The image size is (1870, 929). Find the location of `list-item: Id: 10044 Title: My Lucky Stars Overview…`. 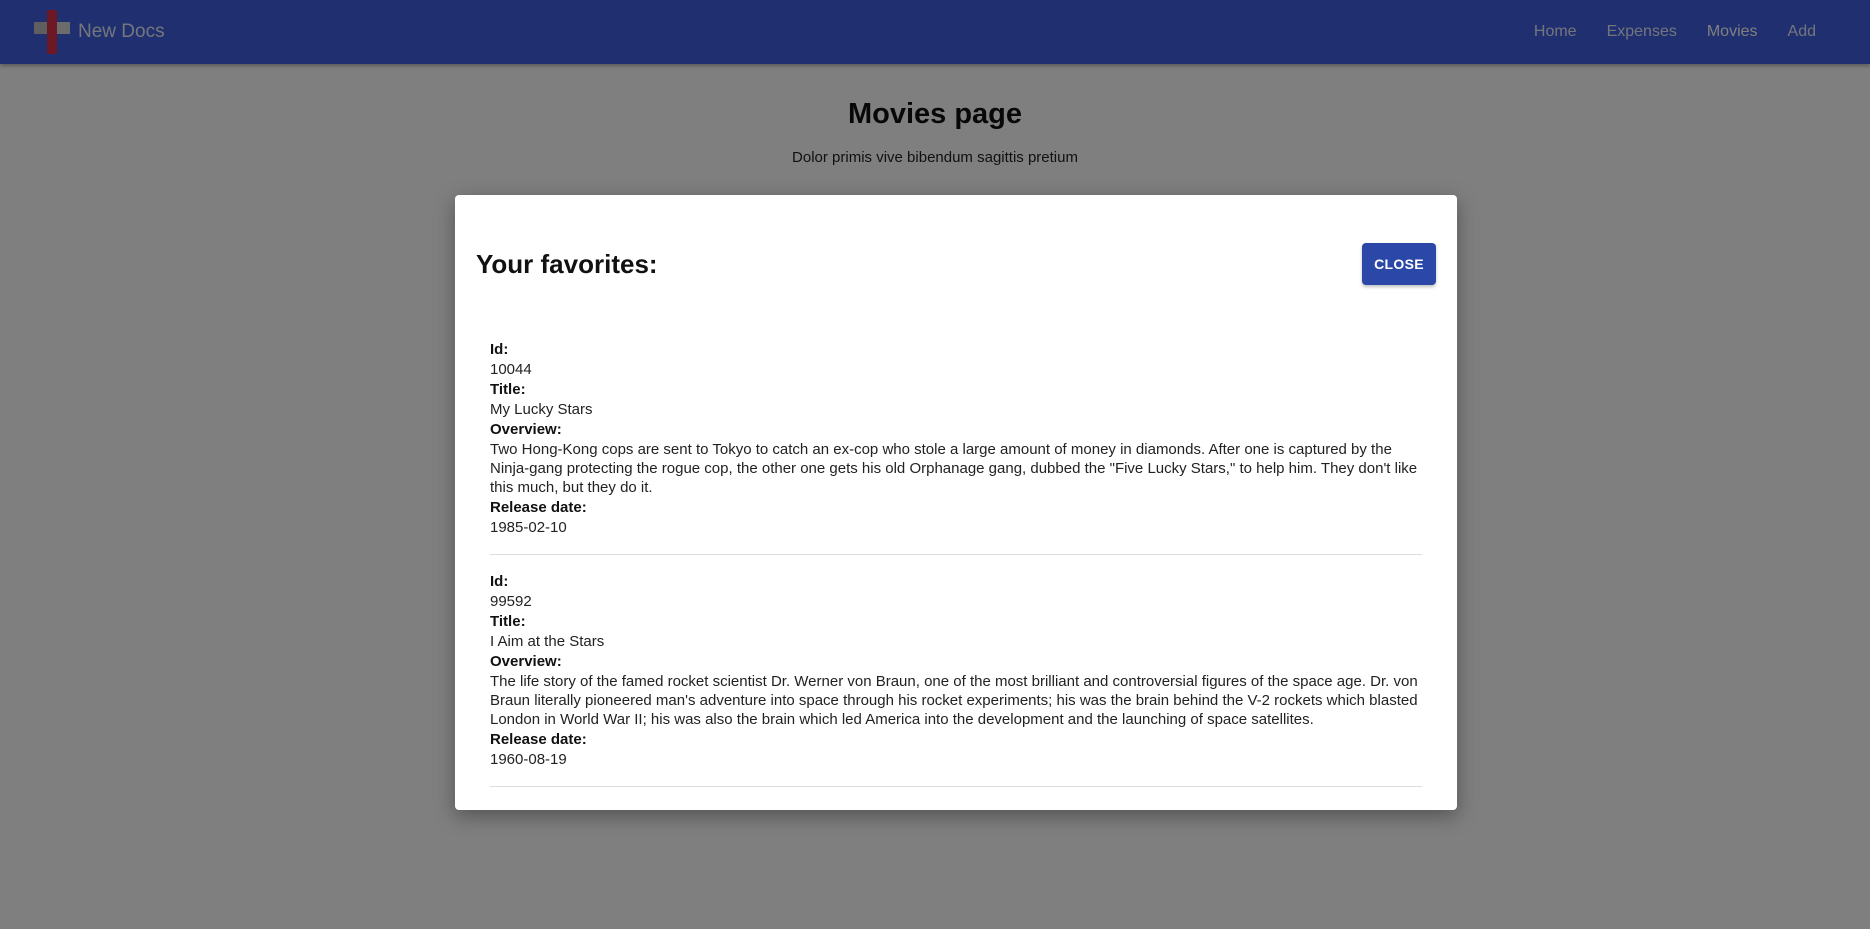

list-item: Id: 10044 Title: My Lucky Stars Overview… is located at coordinates (956, 447).